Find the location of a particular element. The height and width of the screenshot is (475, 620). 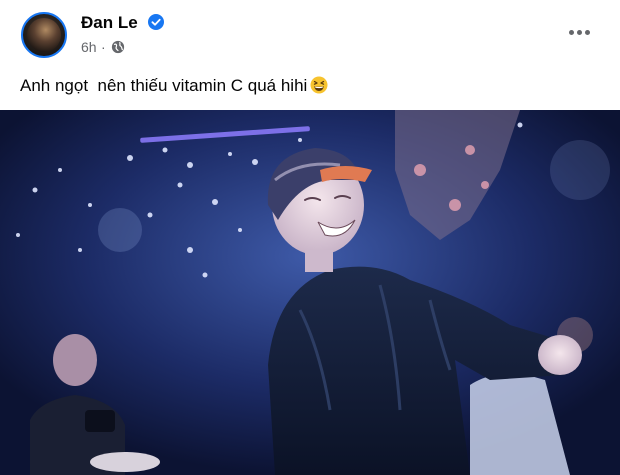

globe-icon is located at coordinates (118, 47).